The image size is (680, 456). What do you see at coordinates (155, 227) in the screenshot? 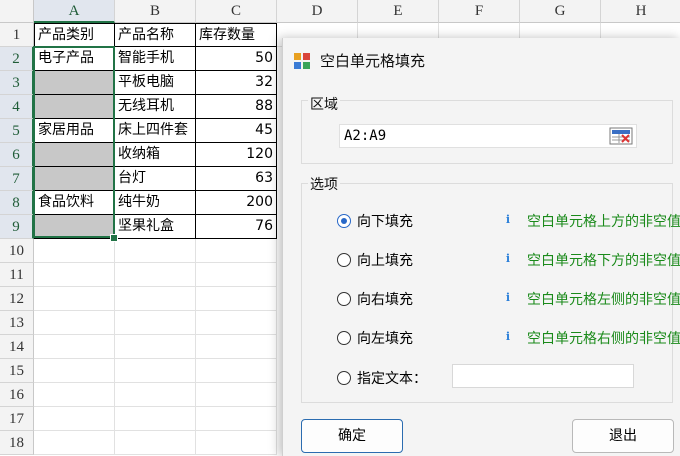
I see `cell-product-name: 坚果礼盒` at bounding box center [155, 227].